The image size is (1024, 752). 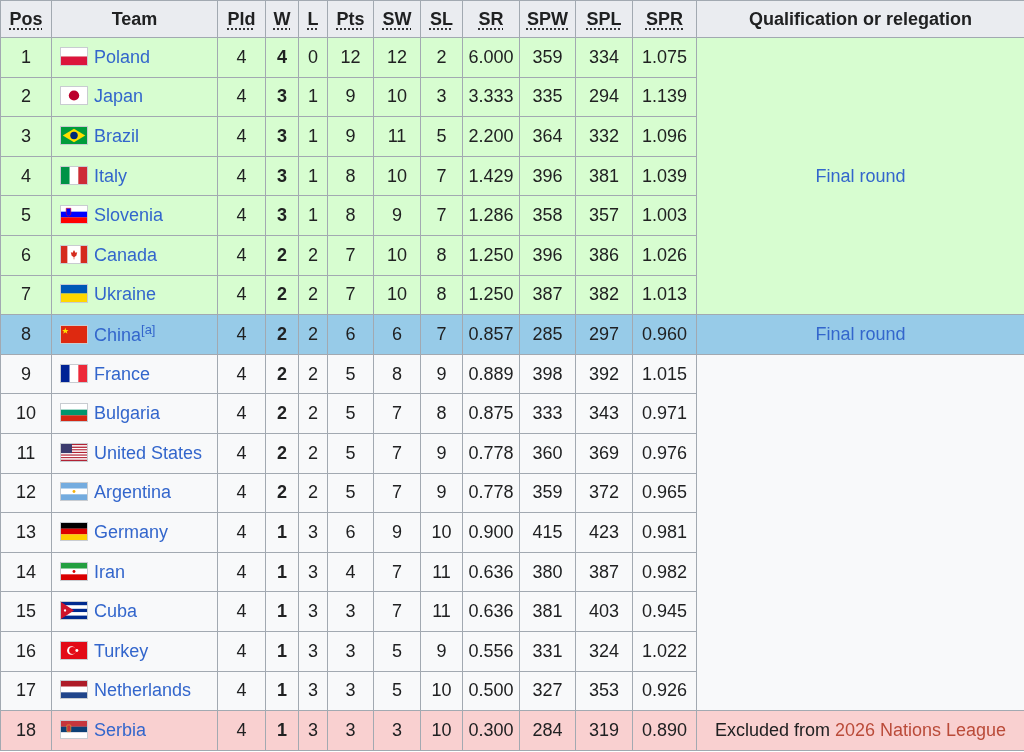 What do you see at coordinates (122, 373) in the screenshot?
I see `team-link: France` at bounding box center [122, 373].